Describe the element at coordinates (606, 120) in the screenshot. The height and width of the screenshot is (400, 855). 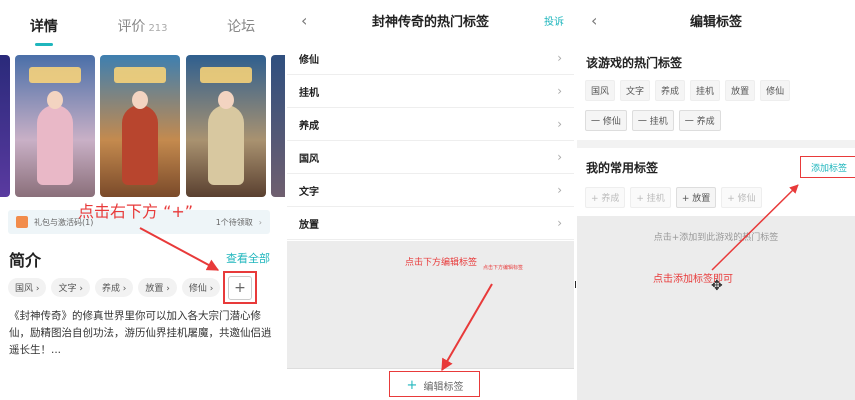
I see `remove-tag-chip: 一 修仙` at that location.